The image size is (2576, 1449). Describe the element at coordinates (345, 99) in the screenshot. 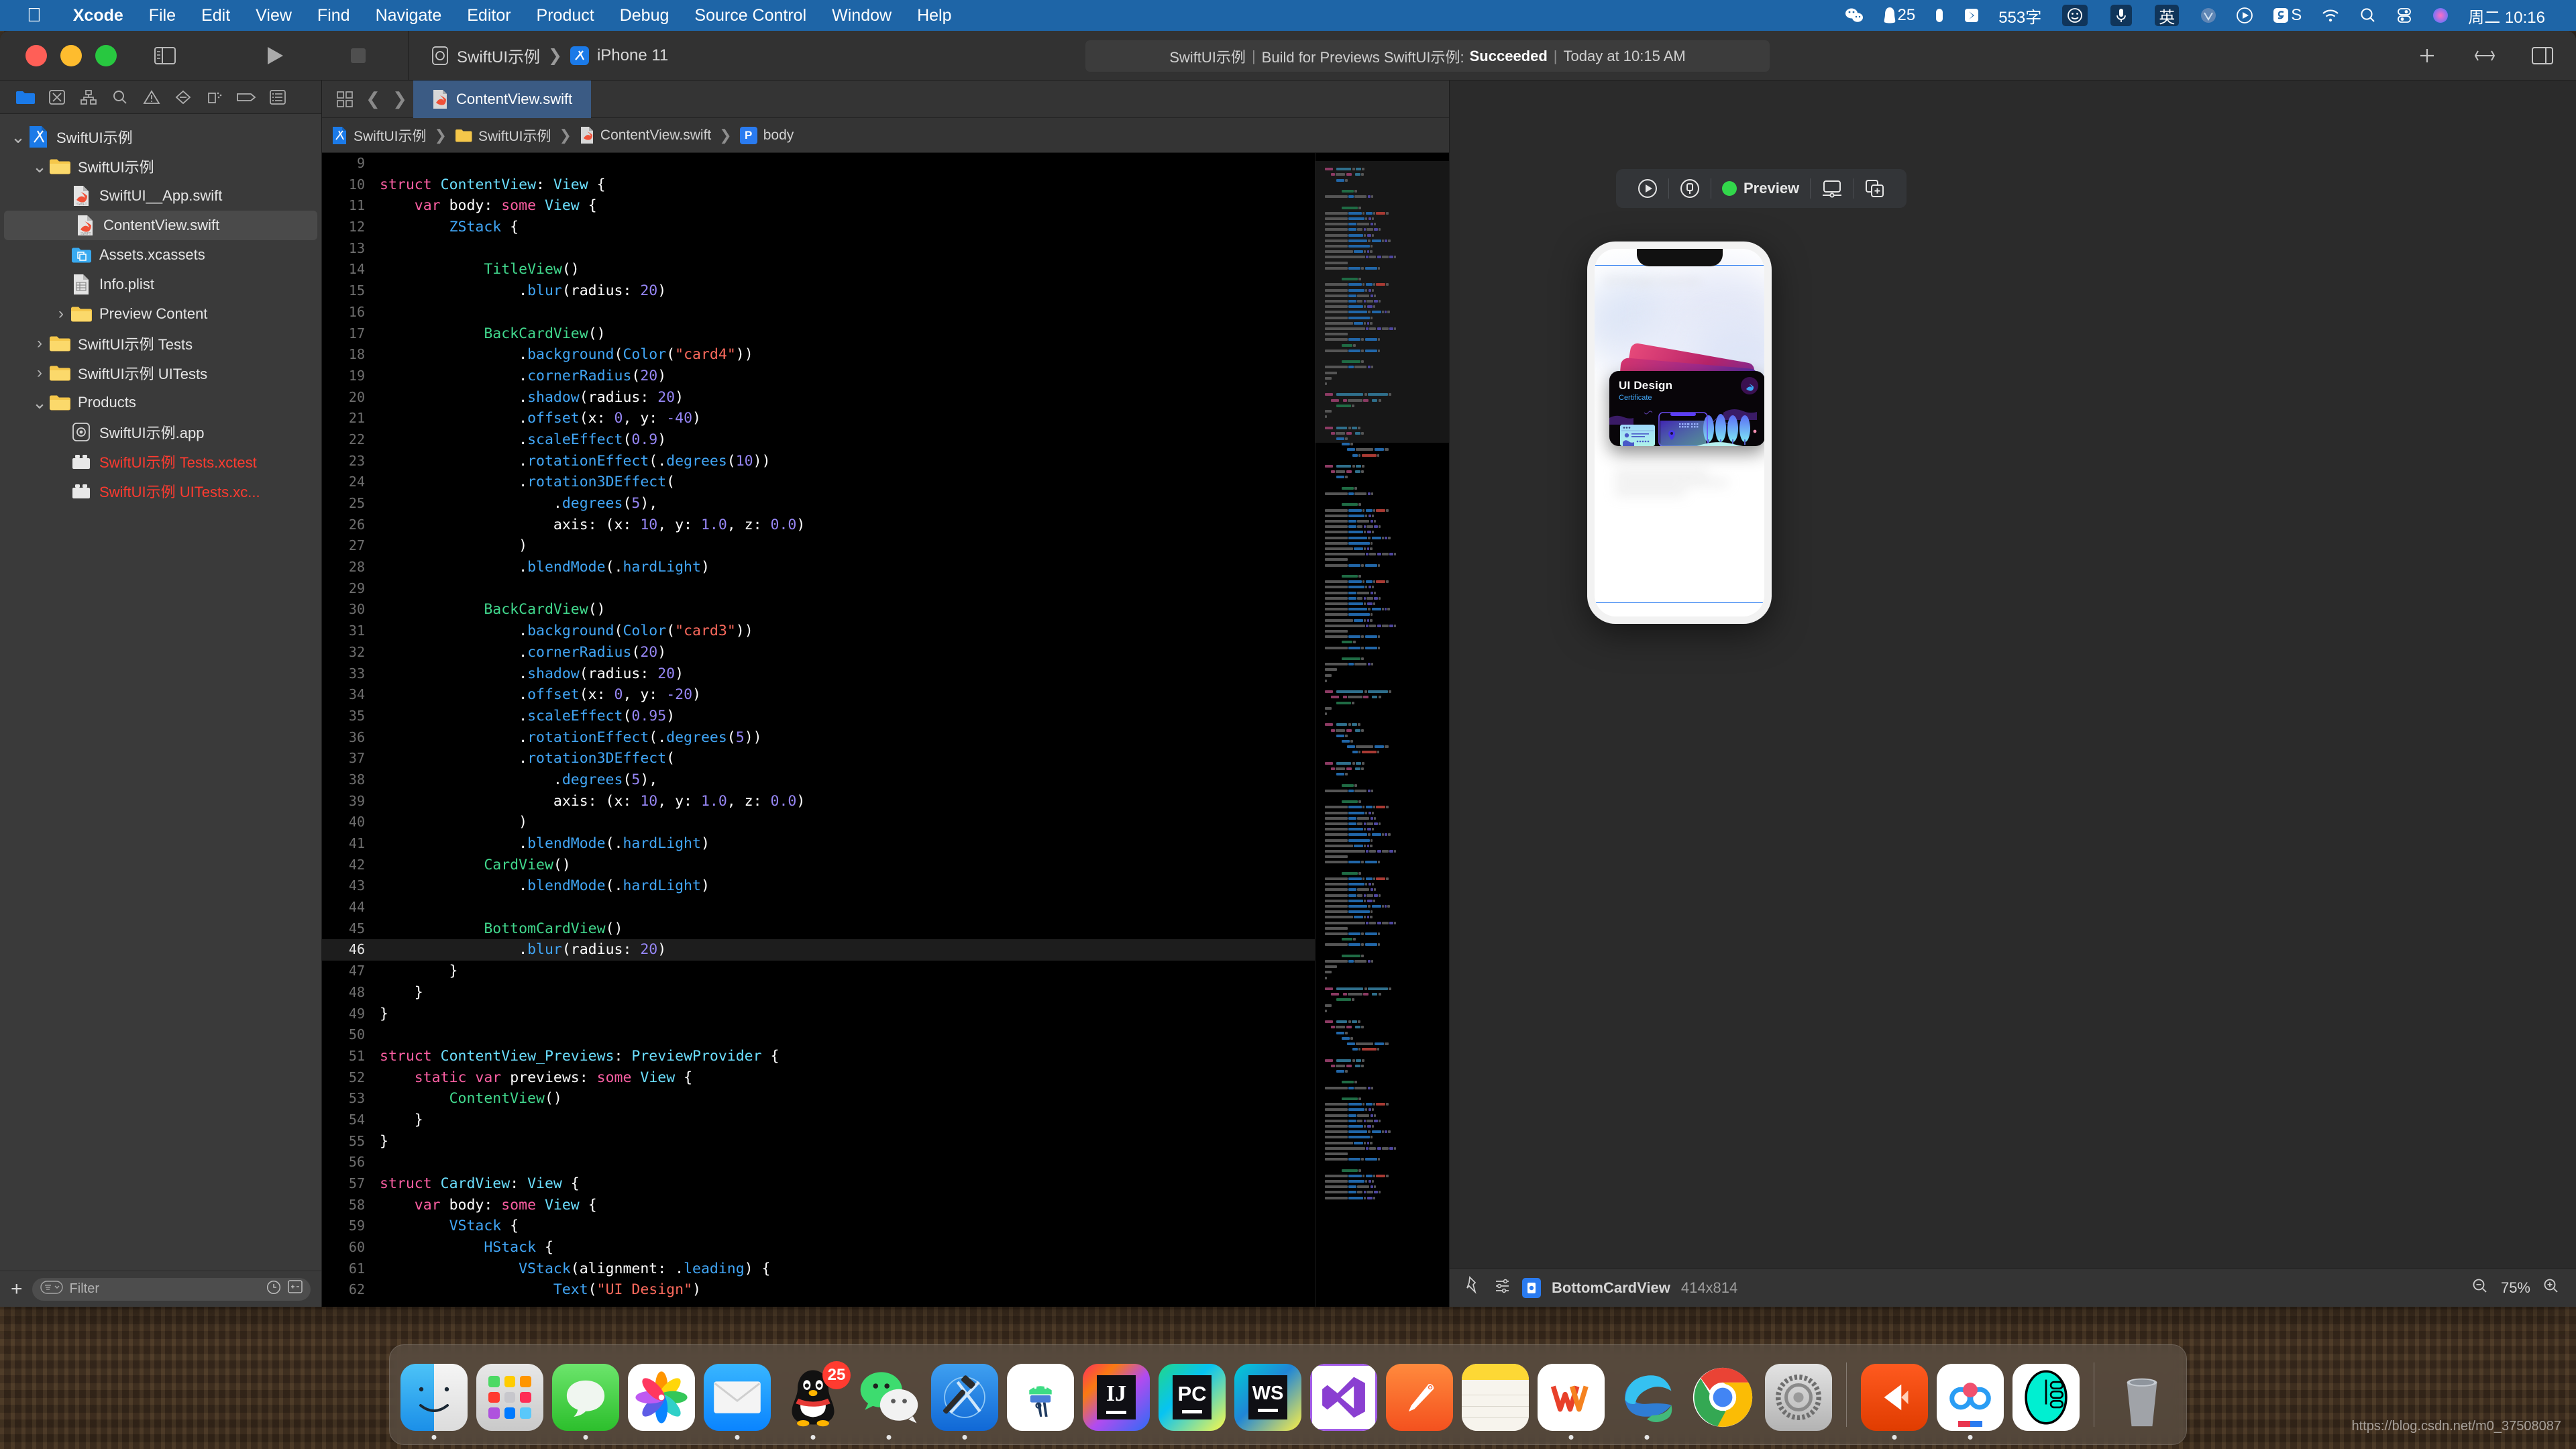

I see `related-items-icon` at that location.